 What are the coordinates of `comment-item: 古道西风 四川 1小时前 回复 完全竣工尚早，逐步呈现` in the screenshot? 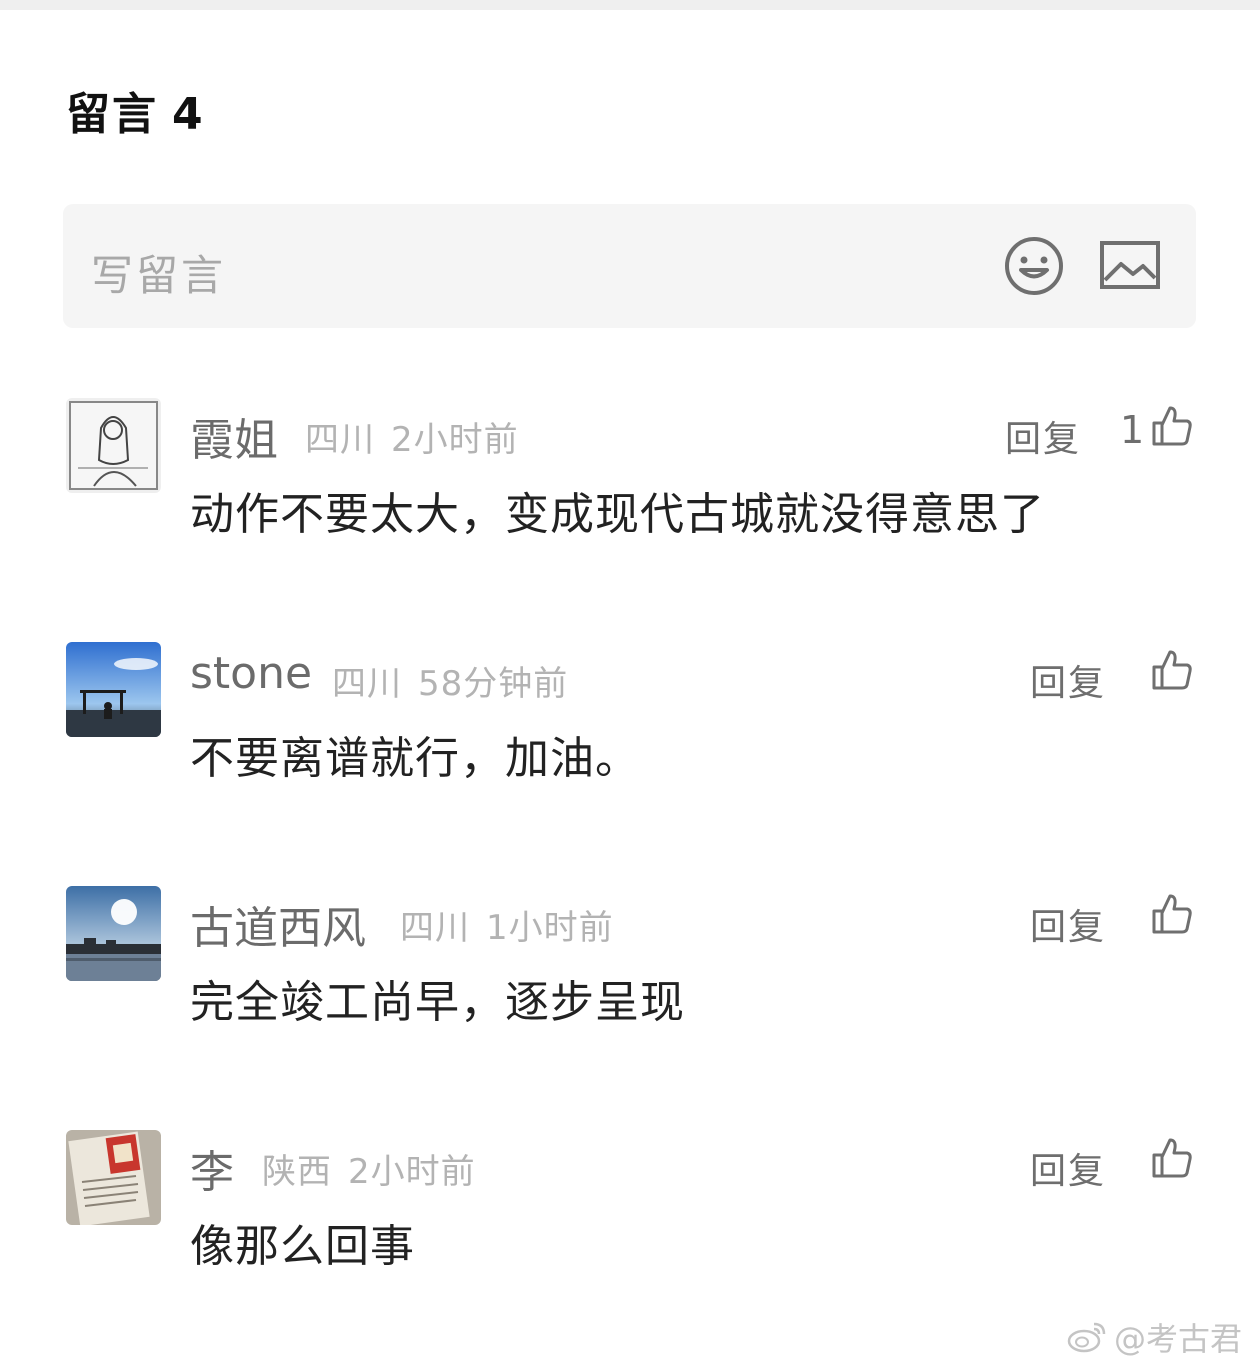 It's located at (630, 986).